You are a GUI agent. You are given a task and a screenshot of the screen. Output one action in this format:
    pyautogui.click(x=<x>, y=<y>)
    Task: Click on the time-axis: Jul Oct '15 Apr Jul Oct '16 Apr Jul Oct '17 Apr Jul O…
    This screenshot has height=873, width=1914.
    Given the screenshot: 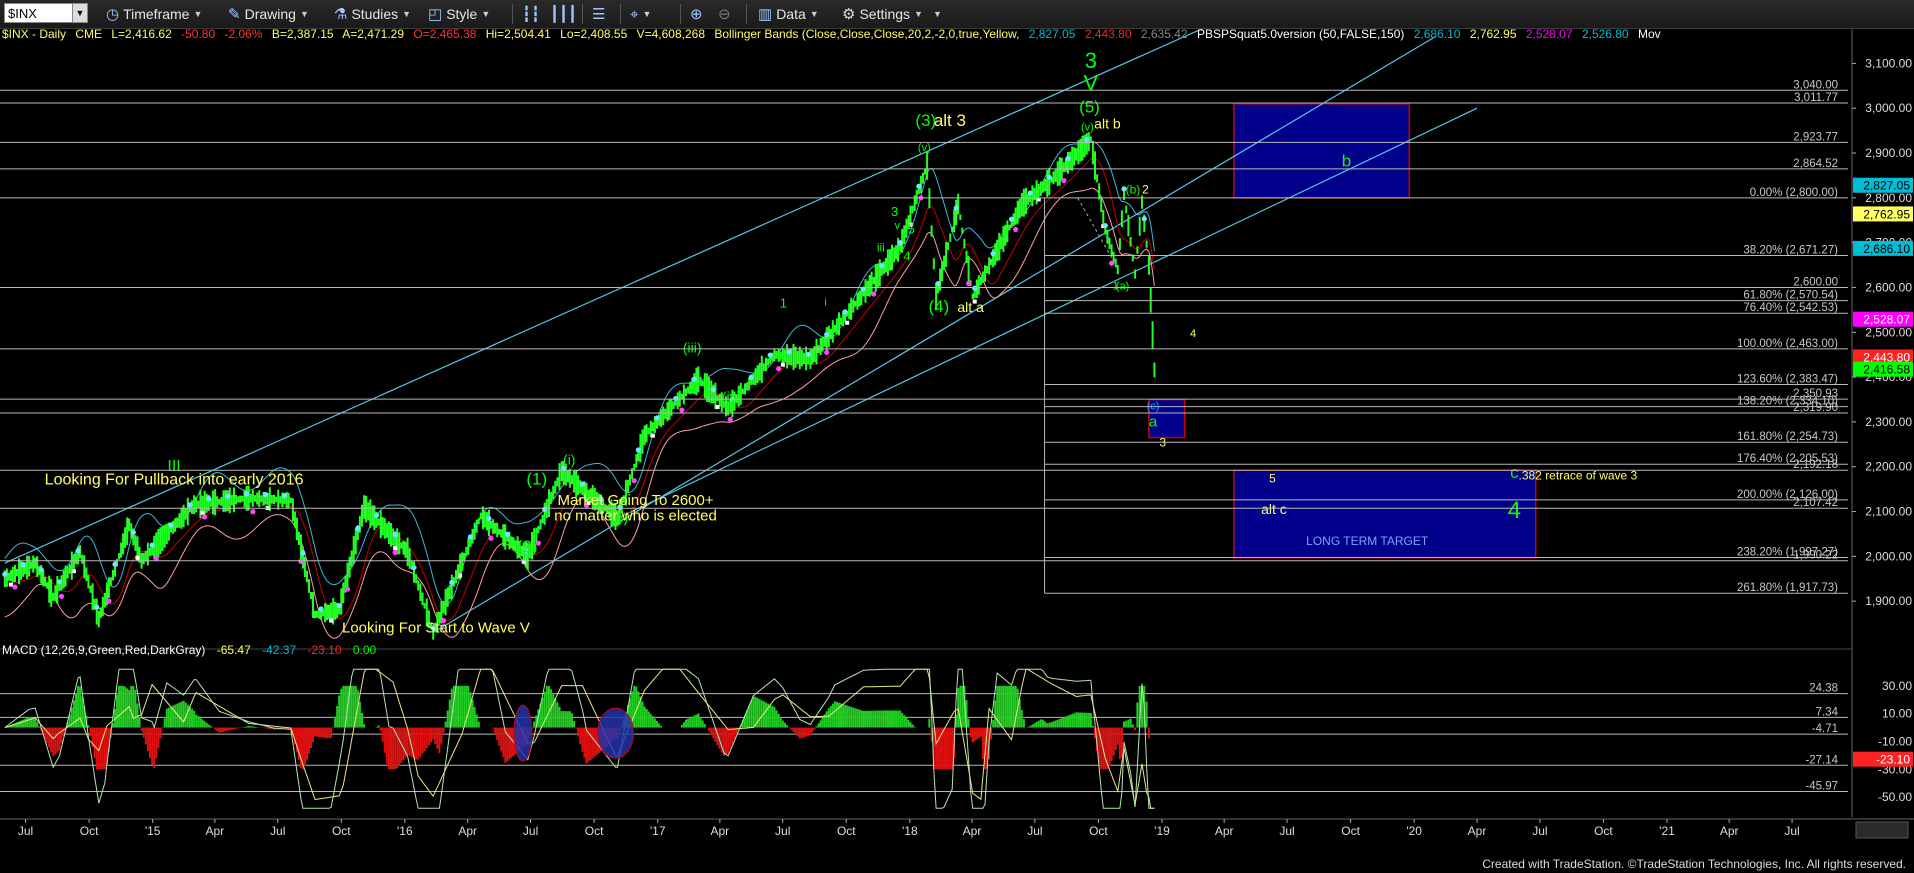 What is the action you would take?
    pyautogui.click(x=957, y=828)
    